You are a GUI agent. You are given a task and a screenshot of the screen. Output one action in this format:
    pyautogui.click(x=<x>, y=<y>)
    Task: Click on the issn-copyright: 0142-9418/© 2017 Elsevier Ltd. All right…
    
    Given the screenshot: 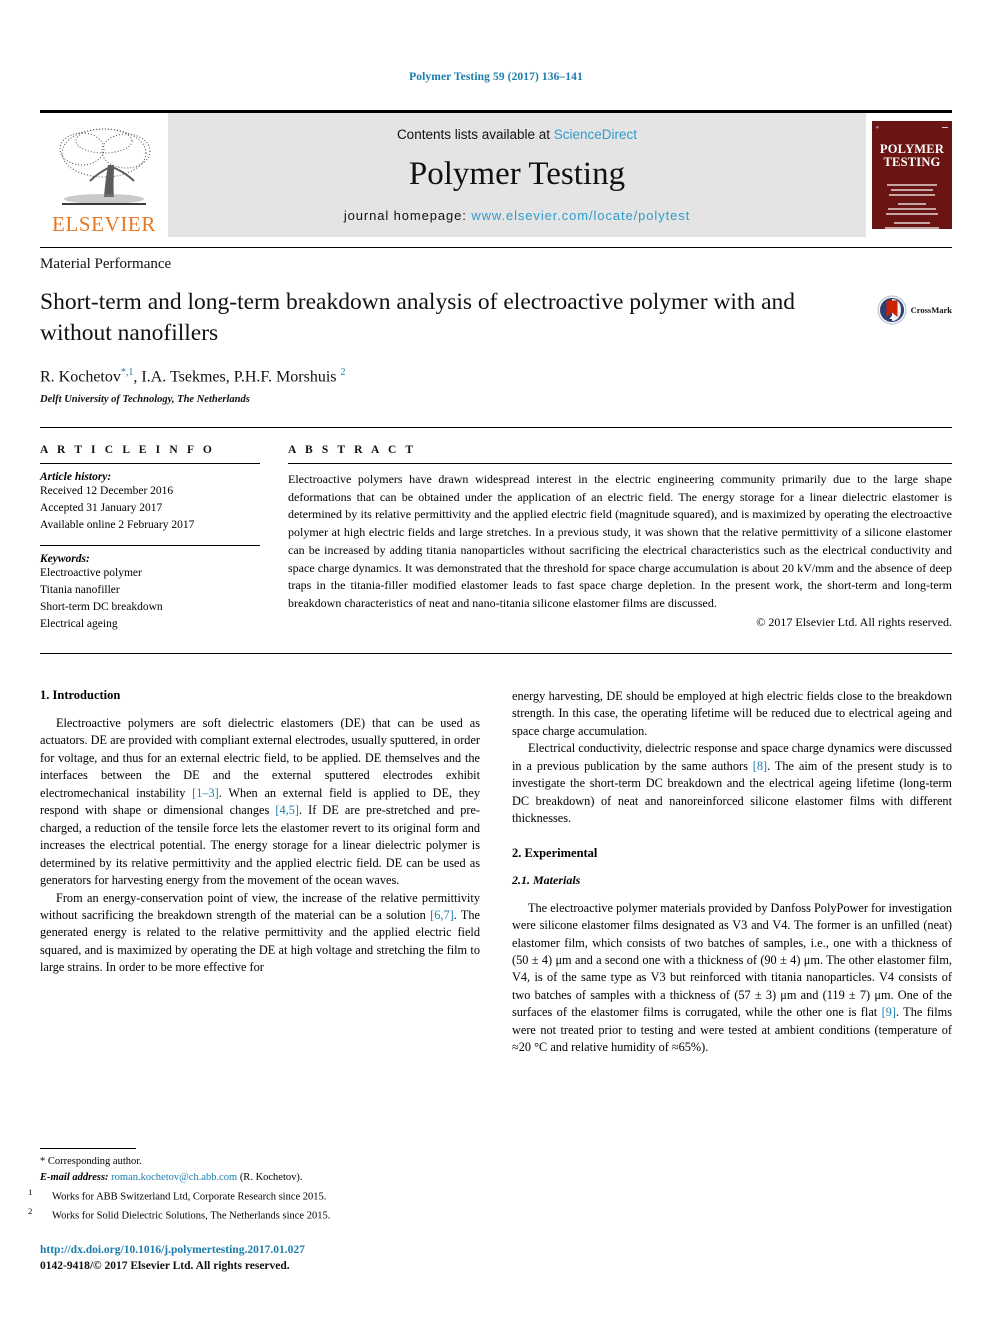 What is the action you would take?
    pyautogui.click(x=165, y=1266)
    